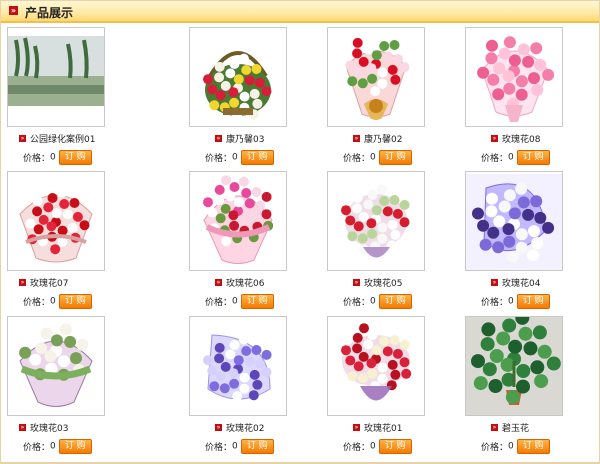 This screenshot has height=464, width=600. I want to click on product-name: 公园绿化案例01, so click(63, 140).